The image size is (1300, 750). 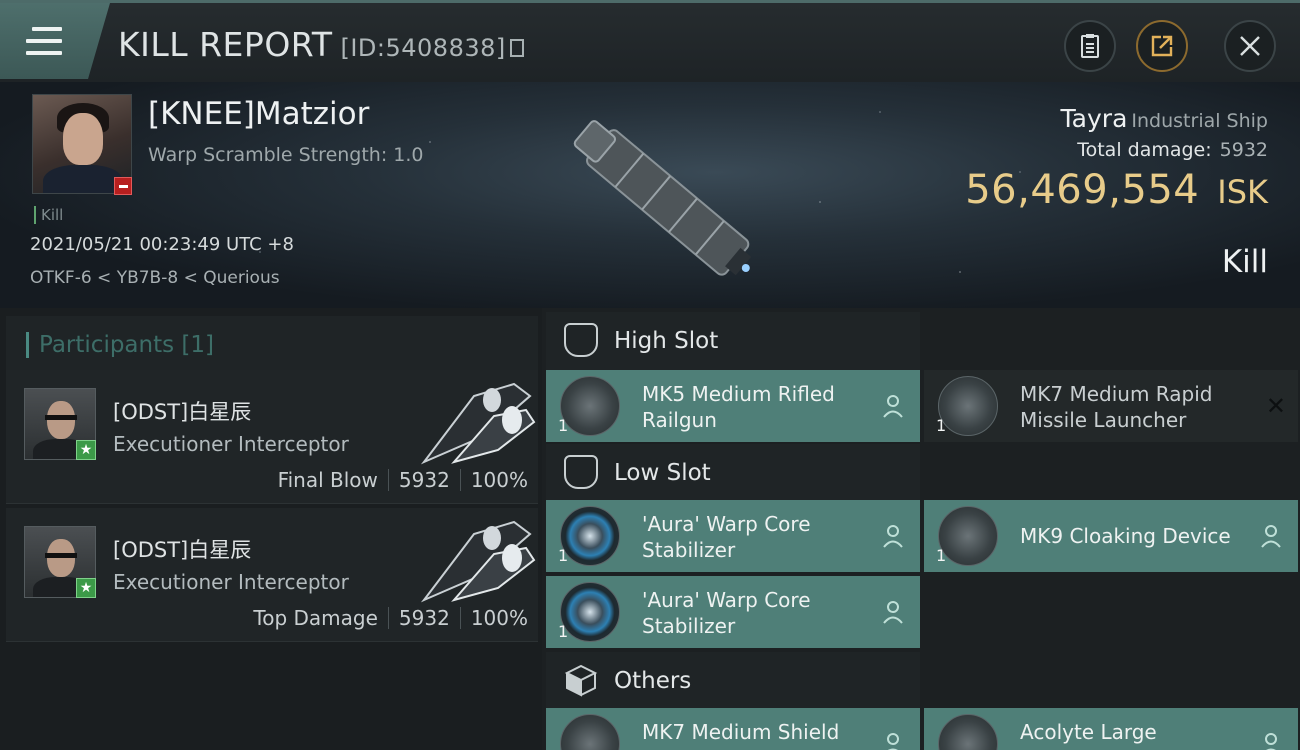 I want to click on module-name: MK9 Cloaking Device, so click(x=1125, y=536).